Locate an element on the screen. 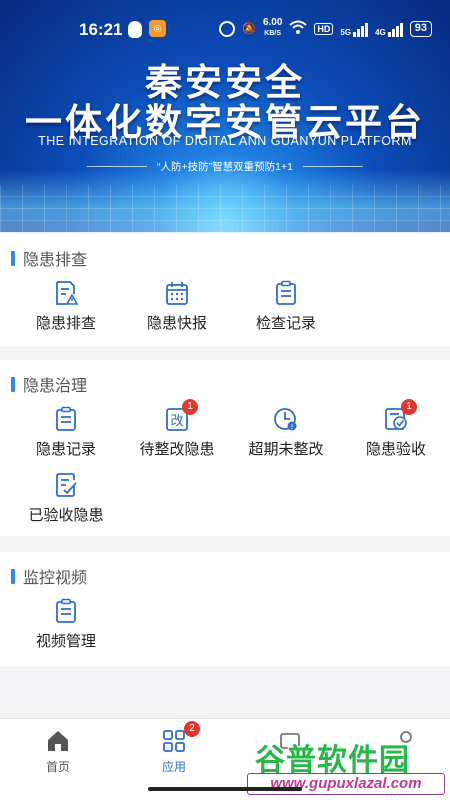 The height and width of the screenshot is (800, 450). menu-item-label: 隐患记录 is located at coordinates (65, 449).